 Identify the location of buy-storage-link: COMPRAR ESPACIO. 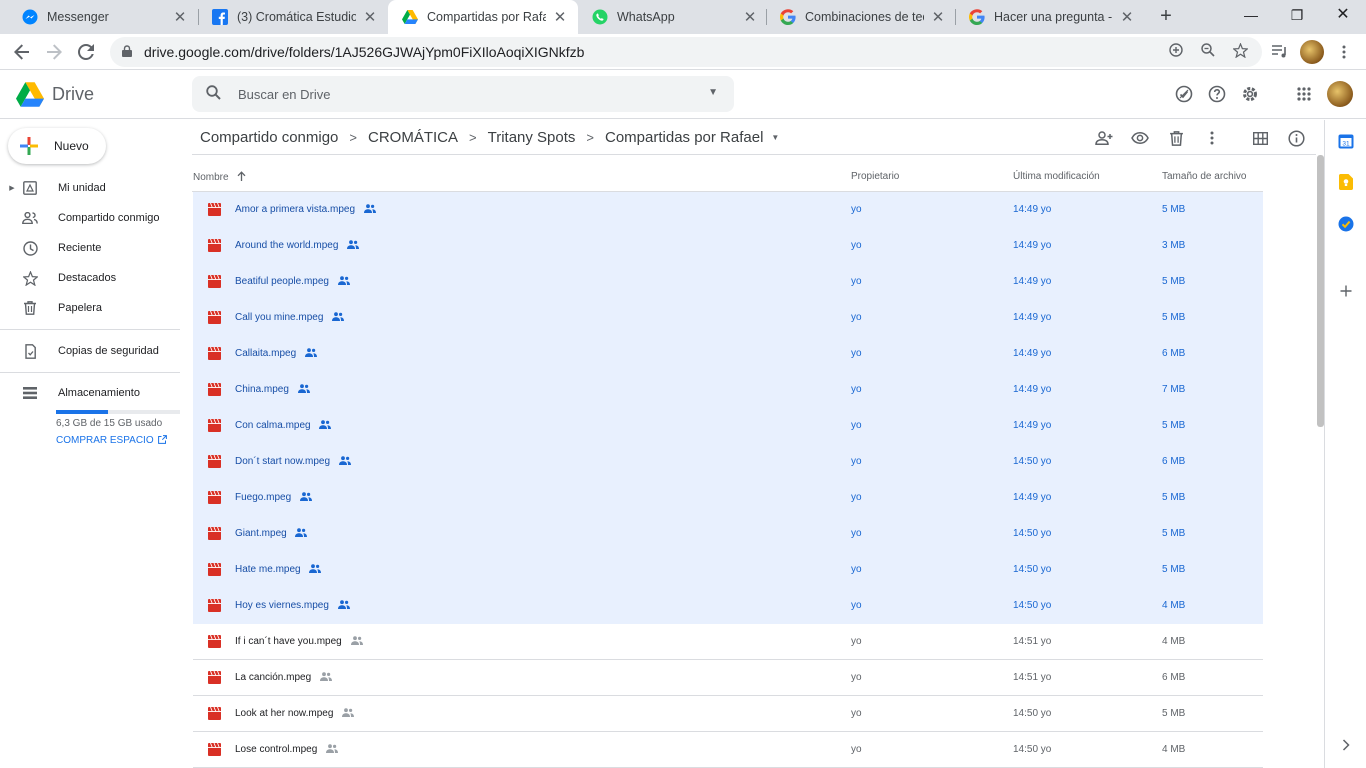
(112, 441).